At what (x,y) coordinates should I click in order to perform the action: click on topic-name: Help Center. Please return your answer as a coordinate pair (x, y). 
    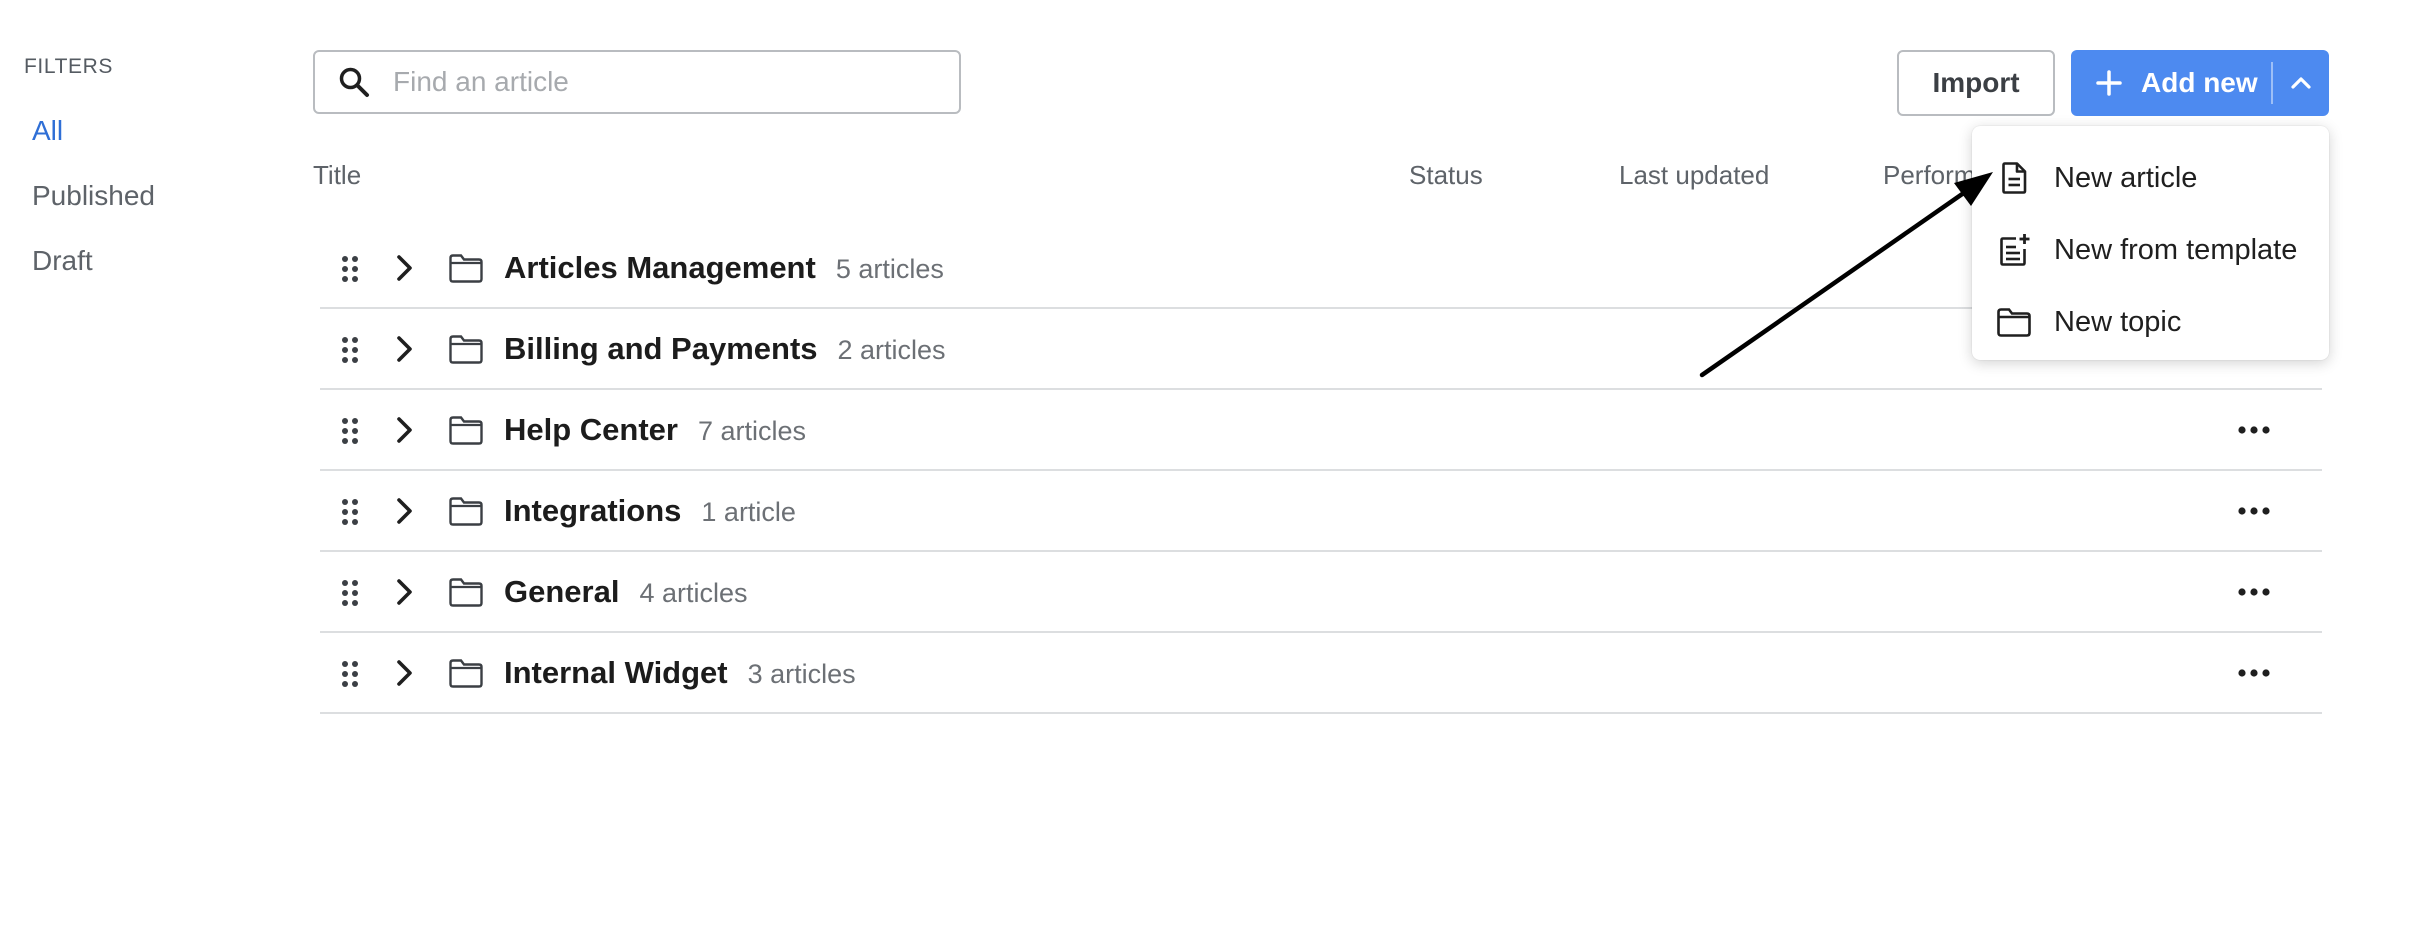
    Looking at the image, I should click on (591, 429).